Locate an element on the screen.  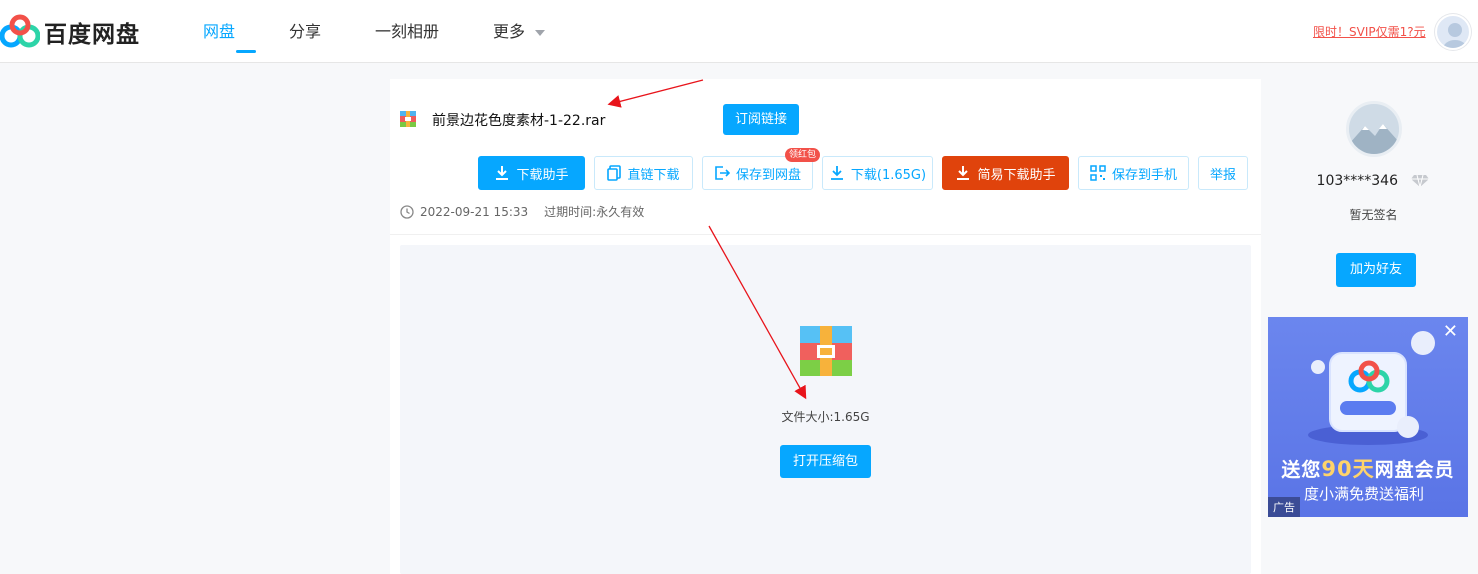
nav-item-more: 更多 is located at coordinates (538, 31).